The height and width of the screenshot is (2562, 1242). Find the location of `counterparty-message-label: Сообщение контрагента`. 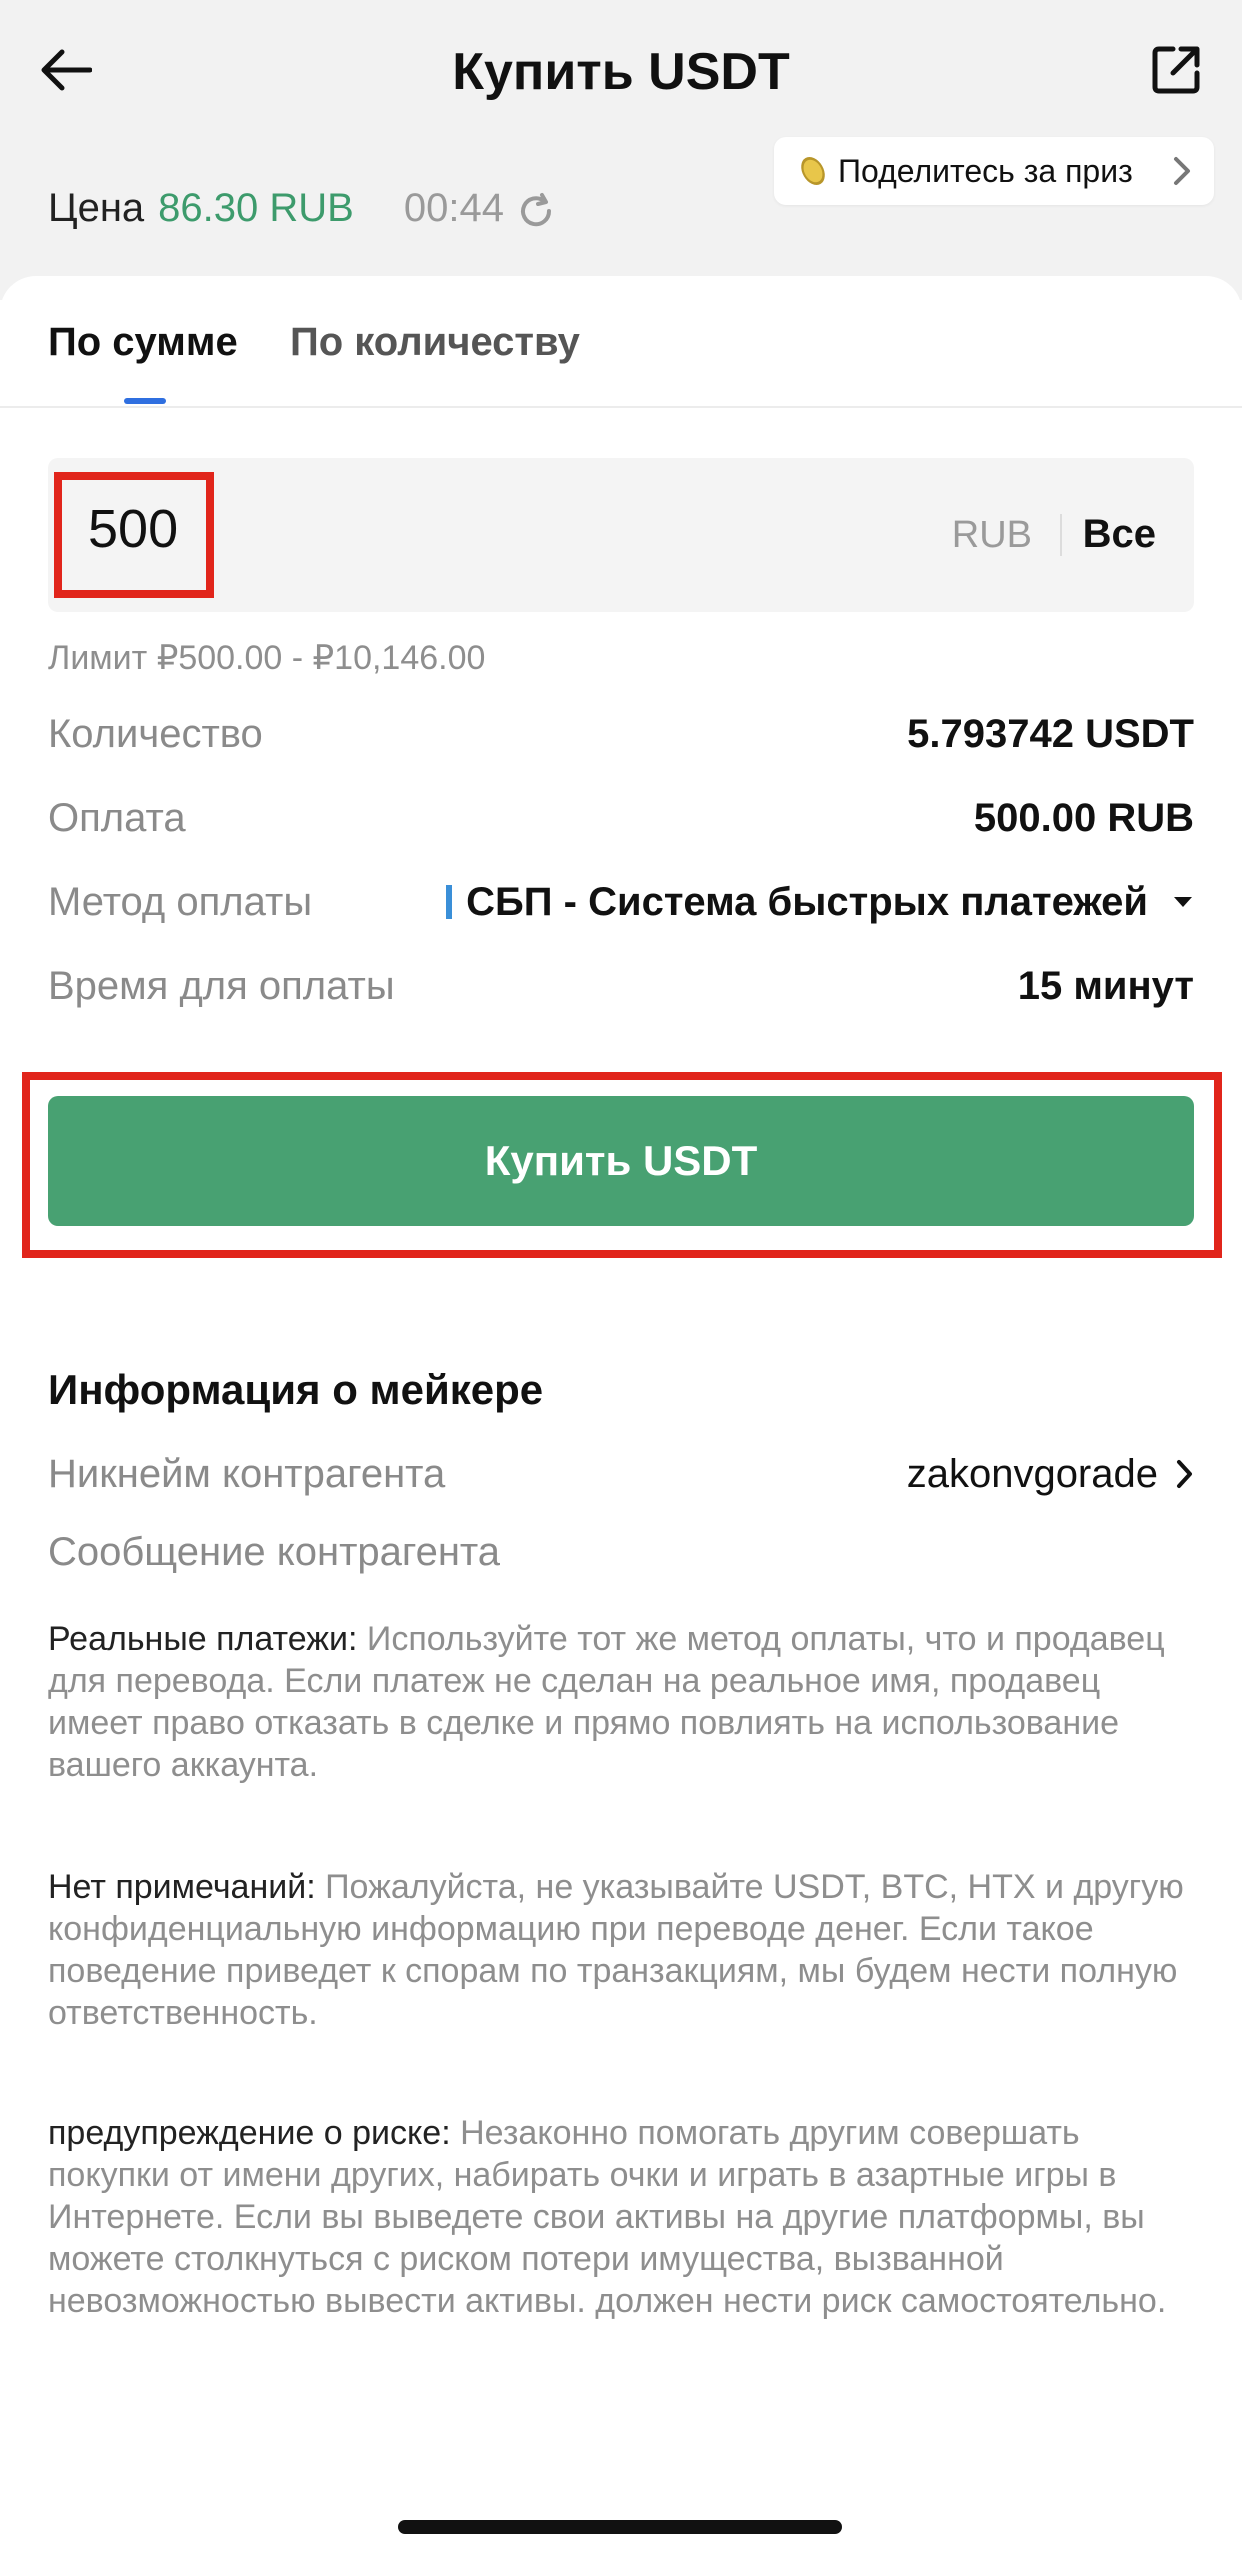

counterparty-message-label: Сообщение контрагента is located at coordinates (274, 1552).